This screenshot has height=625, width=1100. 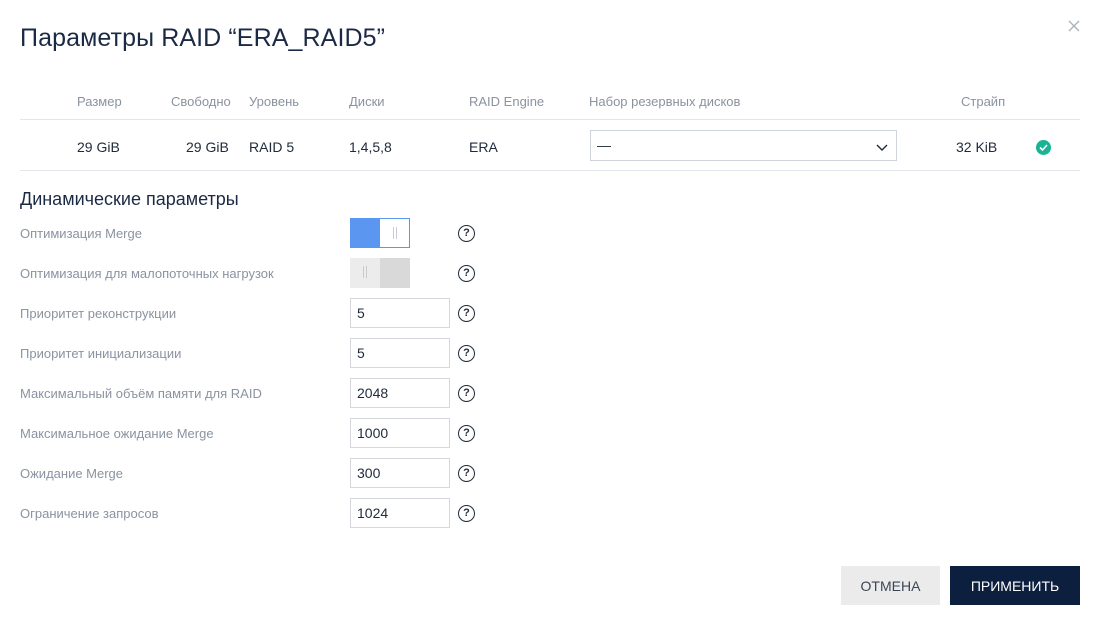 What do you see at coordinates (604, 145) in the screenshot?
I see `spare-disks-value: —` at bounding box center [604, 145].